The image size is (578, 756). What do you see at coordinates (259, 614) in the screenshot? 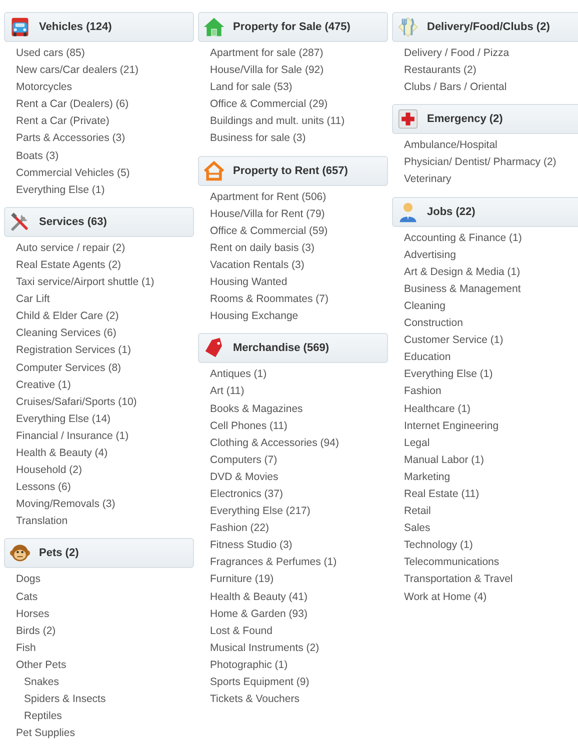
I see `category-link: Home & Garden (93)` at bounding box center [259, 614].